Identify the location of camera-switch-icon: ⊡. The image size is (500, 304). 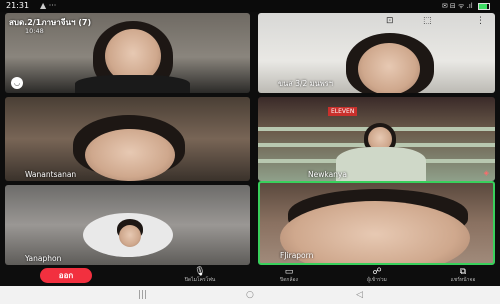
(390, 21).